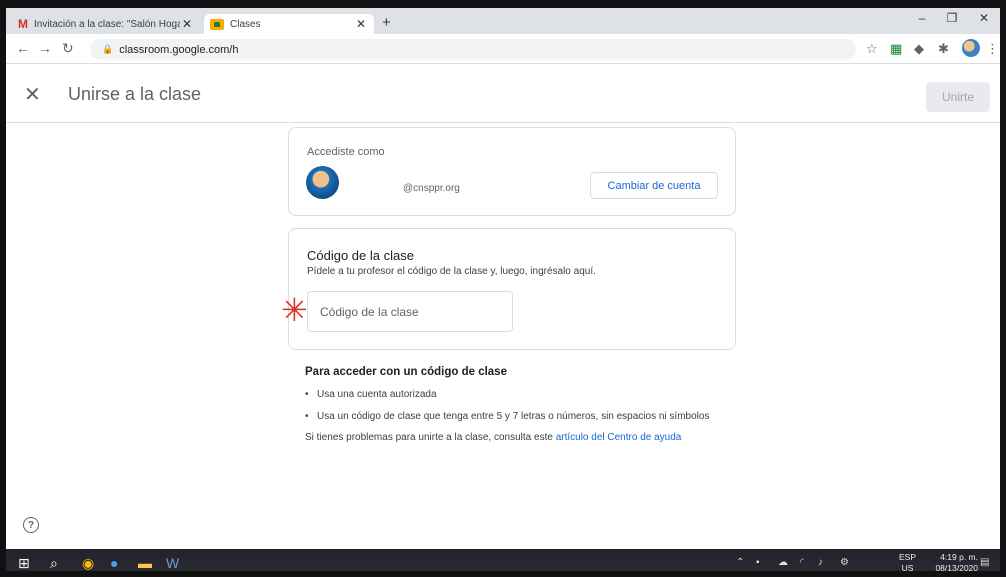 The image size is (1006, 577). I want to click on clock-time: 4:19 p. m., so click(959, 557).